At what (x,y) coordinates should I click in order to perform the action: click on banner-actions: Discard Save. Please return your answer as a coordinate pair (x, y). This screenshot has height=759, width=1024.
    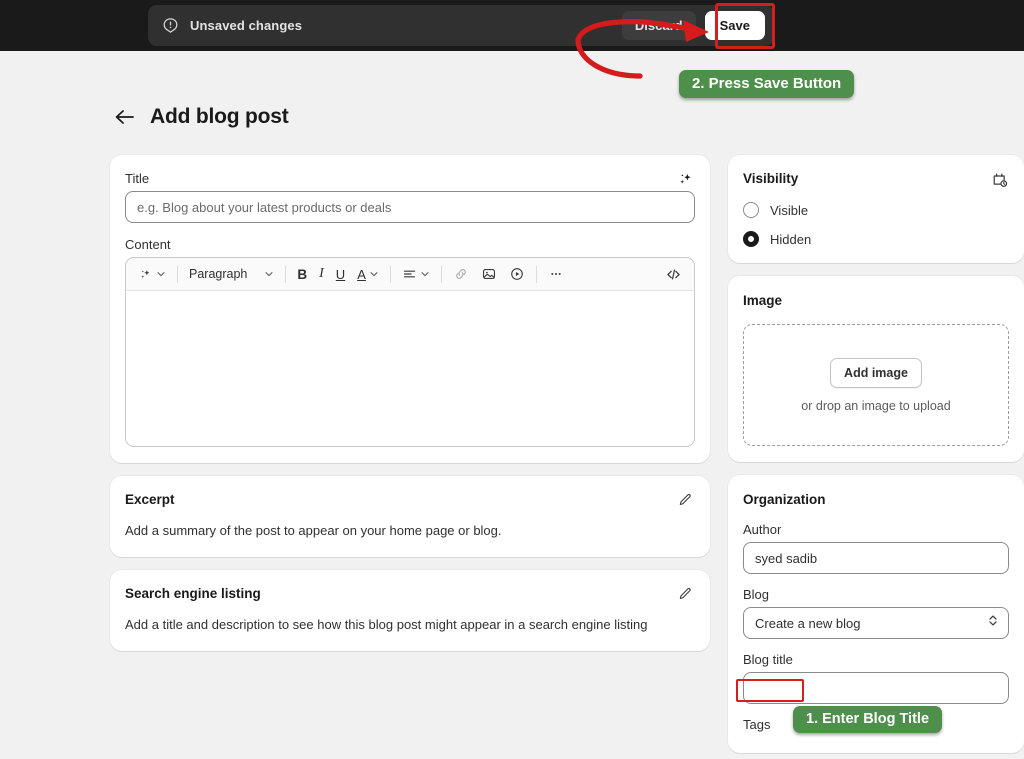
    Looking at the image, I should click on (694, 25).